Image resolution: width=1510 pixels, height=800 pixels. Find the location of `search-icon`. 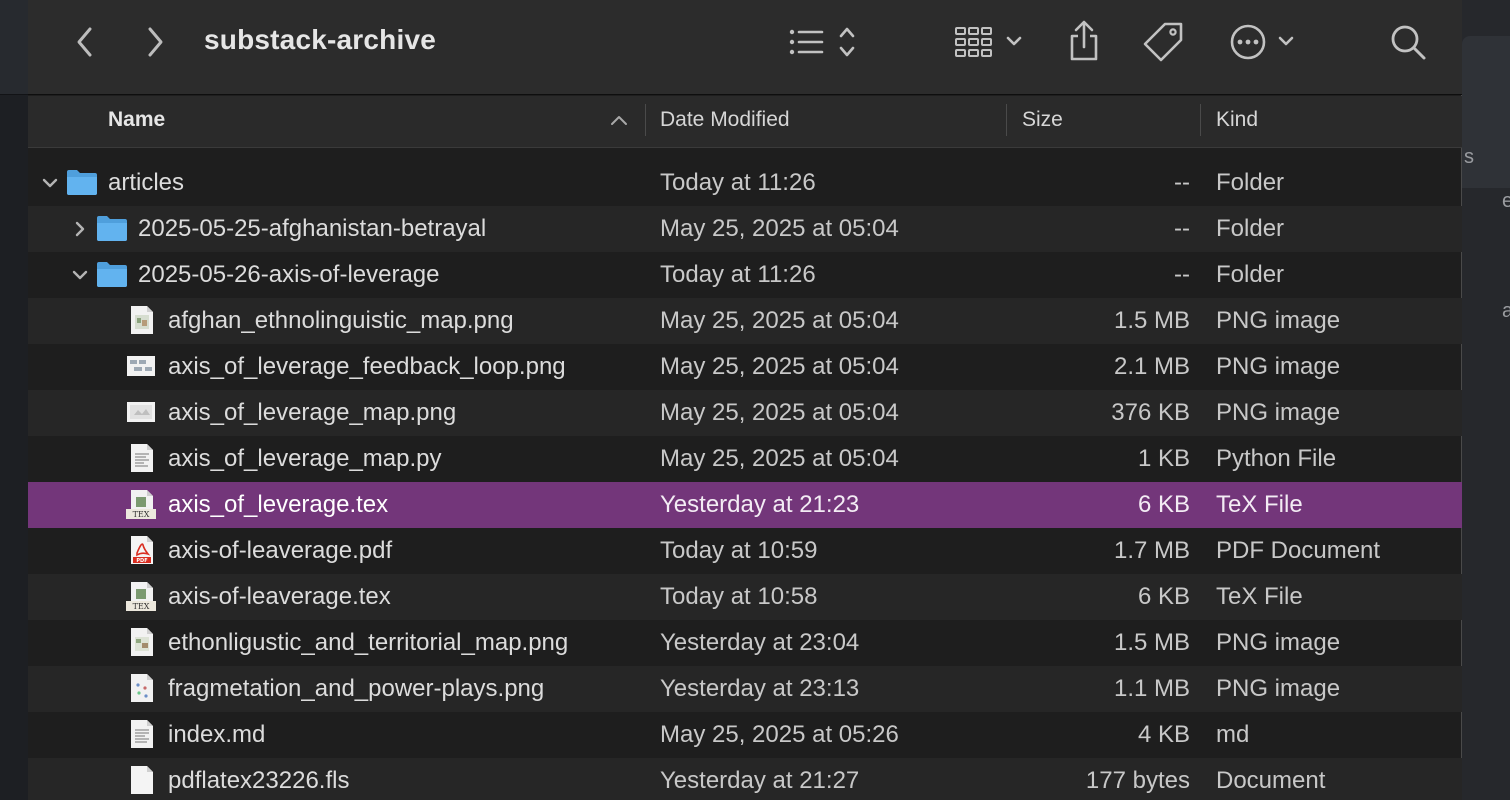

search-icon is located at coordinates (1408, 42).